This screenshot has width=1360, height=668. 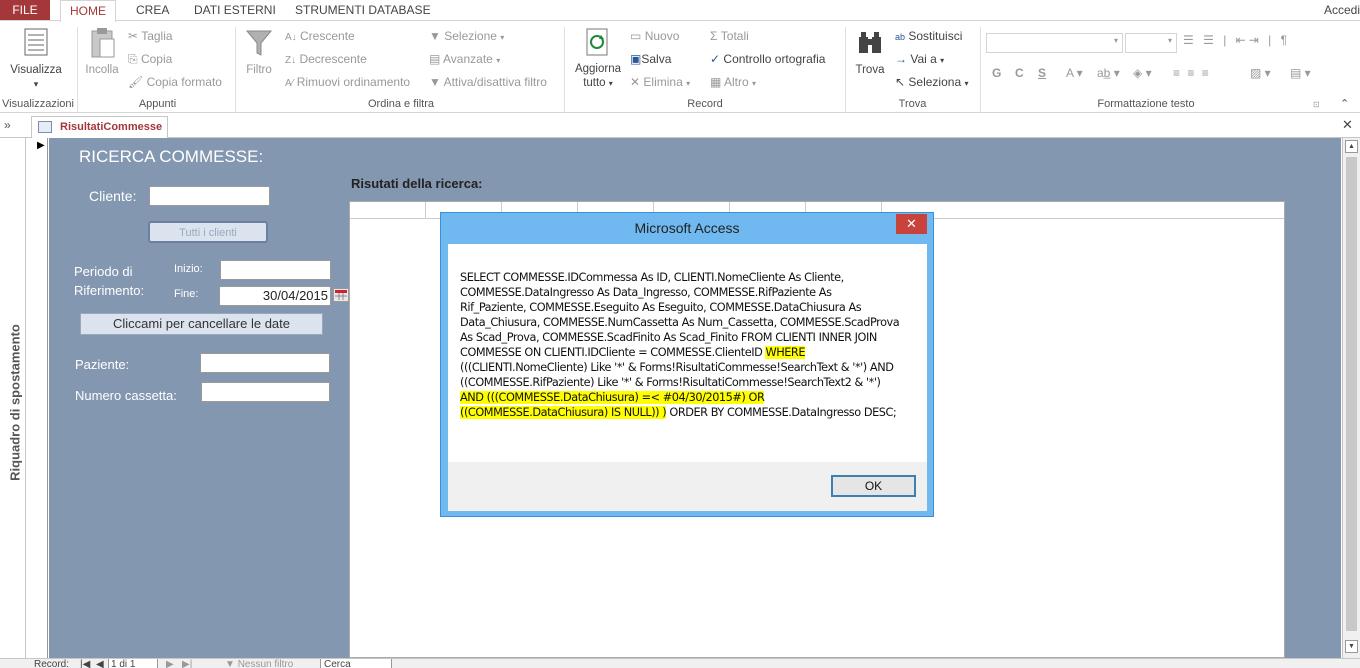 What do you see at coordinates (1342, 10) in the screenshot?
I see `sign-in-link: Accedi` at bounding box center [1342, 10].